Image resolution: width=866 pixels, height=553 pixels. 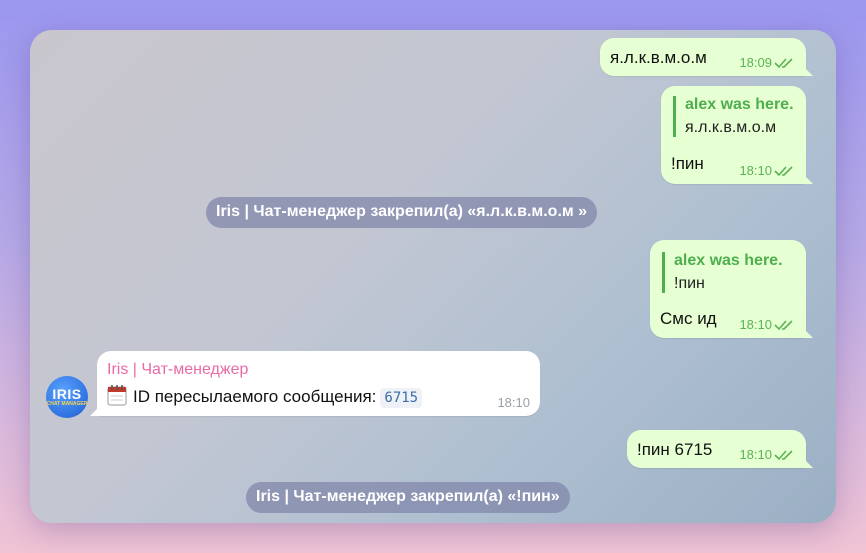 I want to click on service-message-pinned: Iris | Чат-менеджер закрепил(а) «!пин», so click(x=408, y=497).